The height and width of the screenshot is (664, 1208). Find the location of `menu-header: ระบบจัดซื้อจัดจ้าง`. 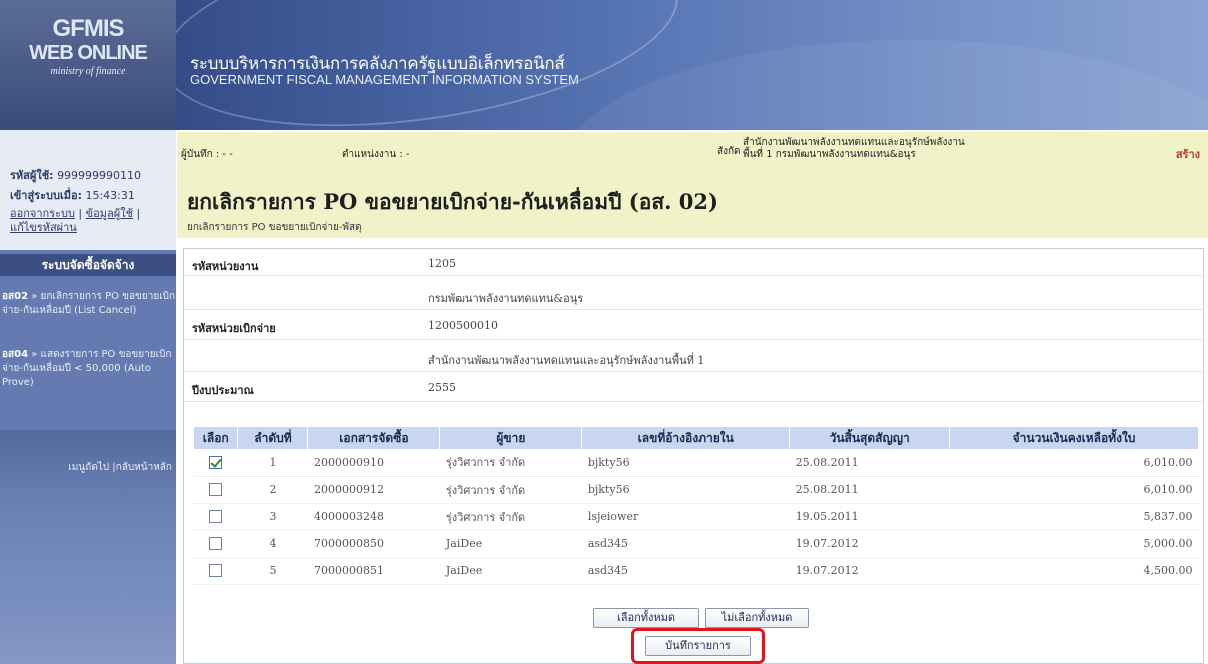

menu-header: ระบบจัดซื้อจัดจ้าง is located at coordinates (88, 265).